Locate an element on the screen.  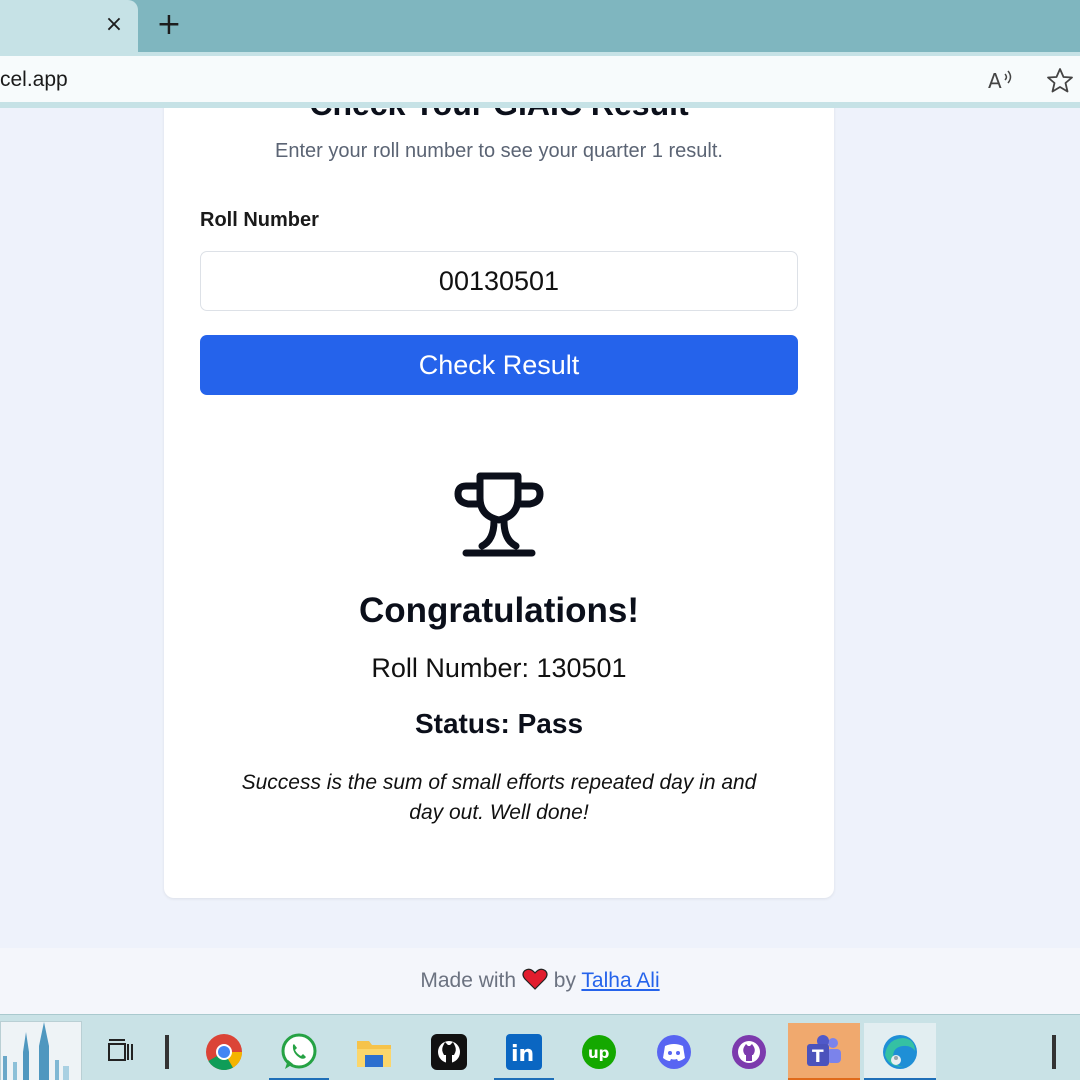
svg-text: up is located at coordinates (599, 1053).